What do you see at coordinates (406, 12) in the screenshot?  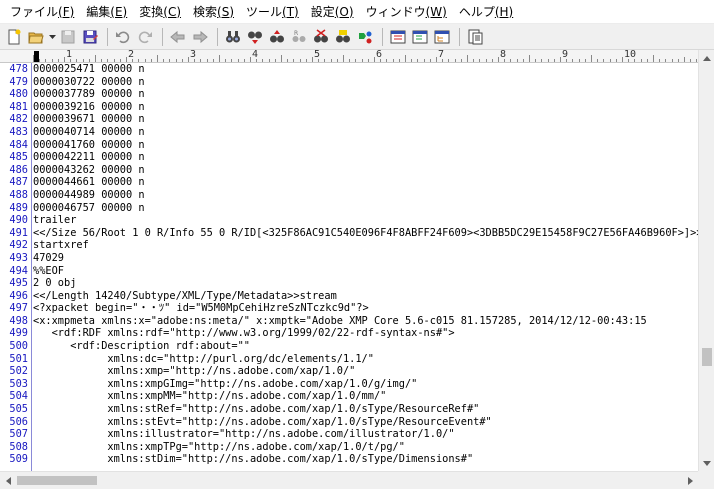 I see `menu-window: ウィンドウ(W)` at bounding box center [406, 12].